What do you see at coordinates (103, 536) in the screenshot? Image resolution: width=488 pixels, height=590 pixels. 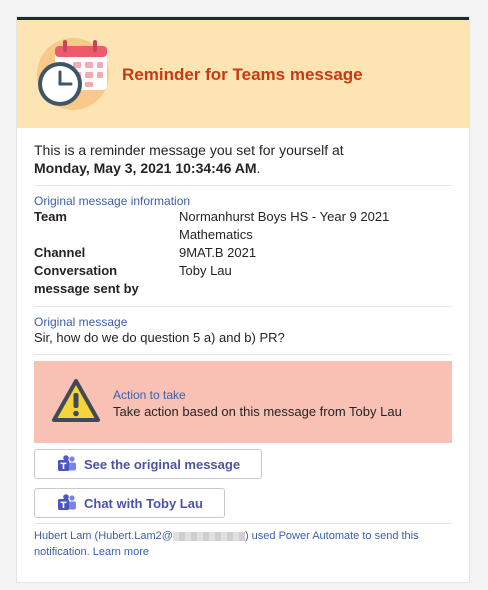 I see `footer-sender: Hubert Lam (Hubert.Lam2@` at bounding box center [103, 536].